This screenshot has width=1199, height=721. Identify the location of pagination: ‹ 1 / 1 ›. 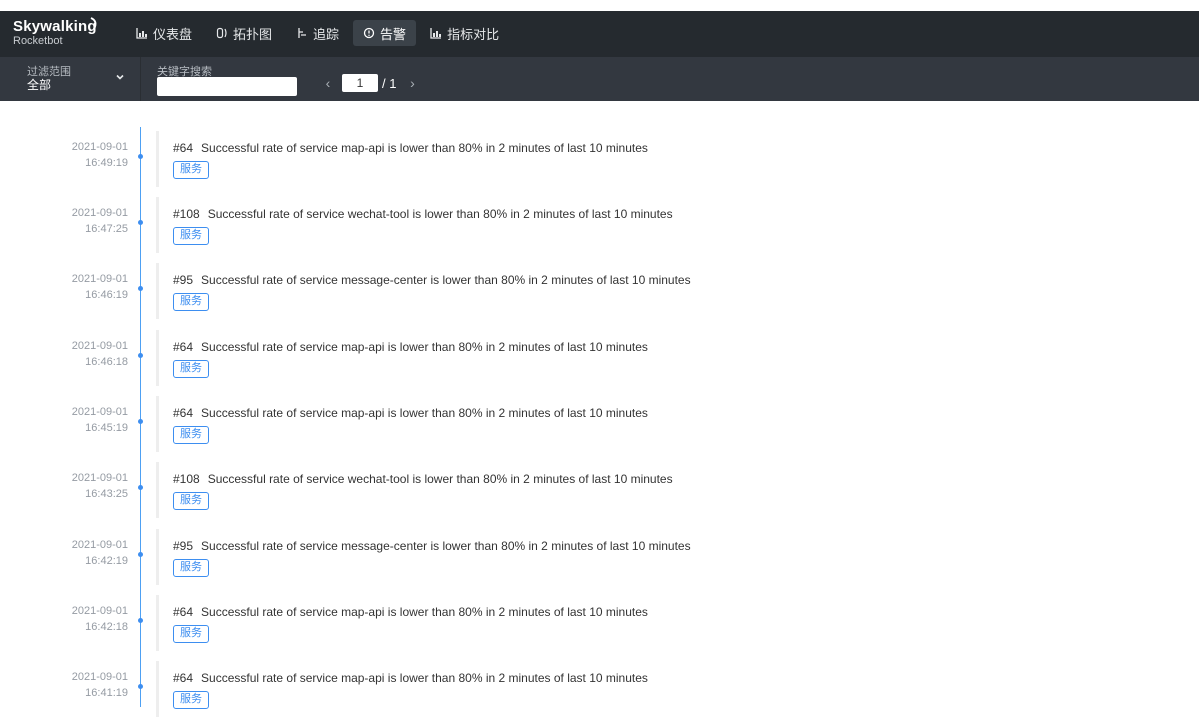
(370, 83).